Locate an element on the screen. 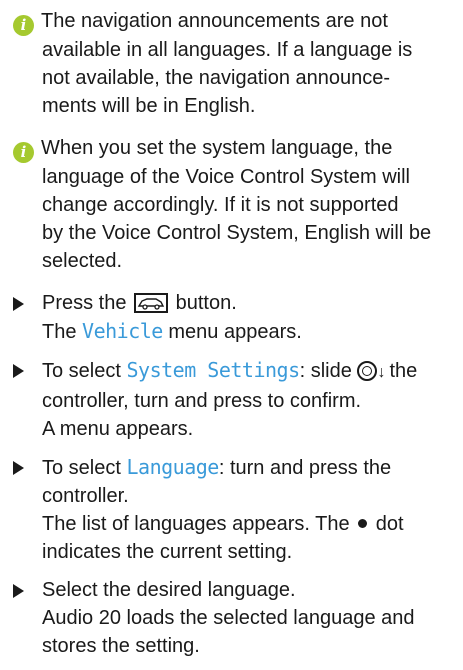  step-text: button. is located at coordinates (206, 303).